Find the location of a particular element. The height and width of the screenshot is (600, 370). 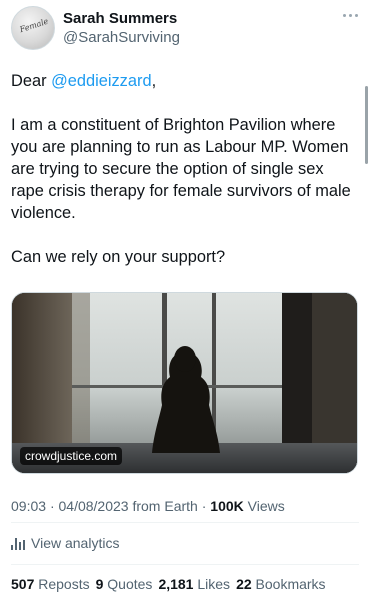

quotes-count: 9 is located at coordinates (99, 584).